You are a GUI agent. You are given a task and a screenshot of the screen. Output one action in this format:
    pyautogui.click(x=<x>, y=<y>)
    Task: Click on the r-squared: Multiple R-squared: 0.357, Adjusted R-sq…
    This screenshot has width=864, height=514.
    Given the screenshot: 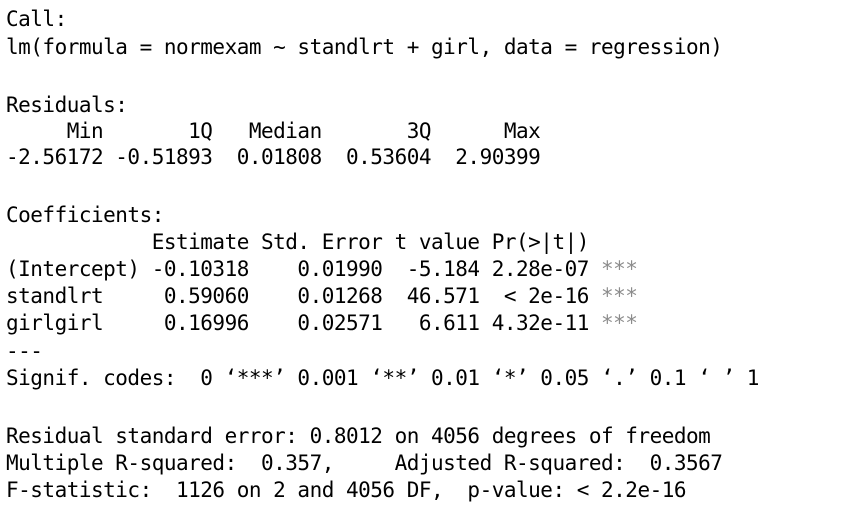 What is the action you would take?
    pyautogui.click(x=370, y=463)
    